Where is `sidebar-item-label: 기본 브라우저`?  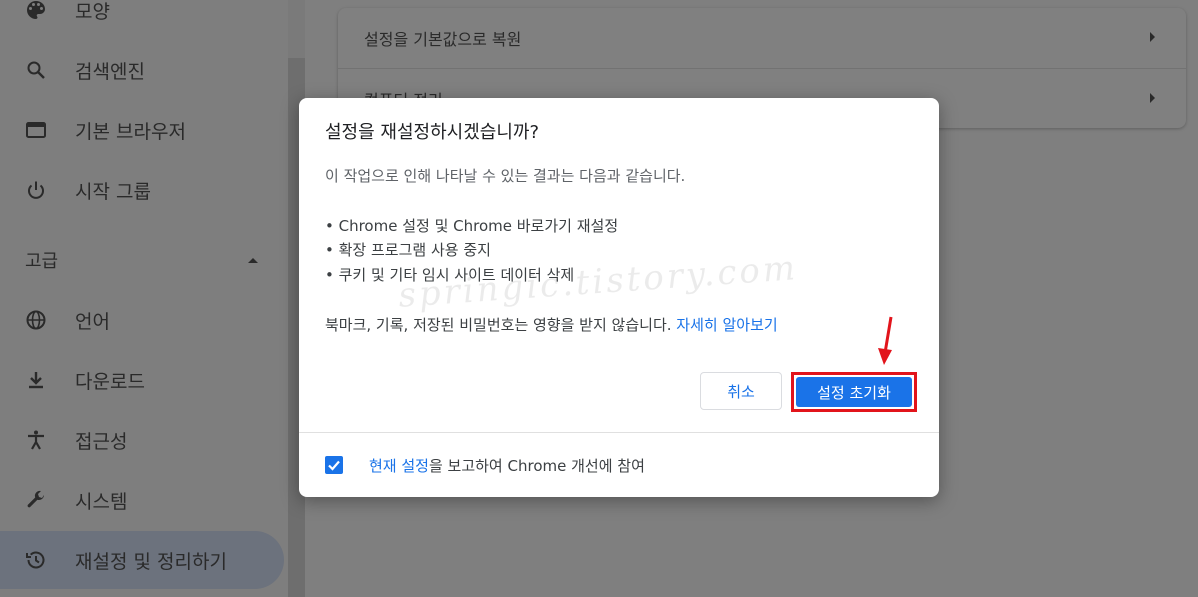
sidebar-item-label: 기본 브라우저 is located at coordinates (130, 131).